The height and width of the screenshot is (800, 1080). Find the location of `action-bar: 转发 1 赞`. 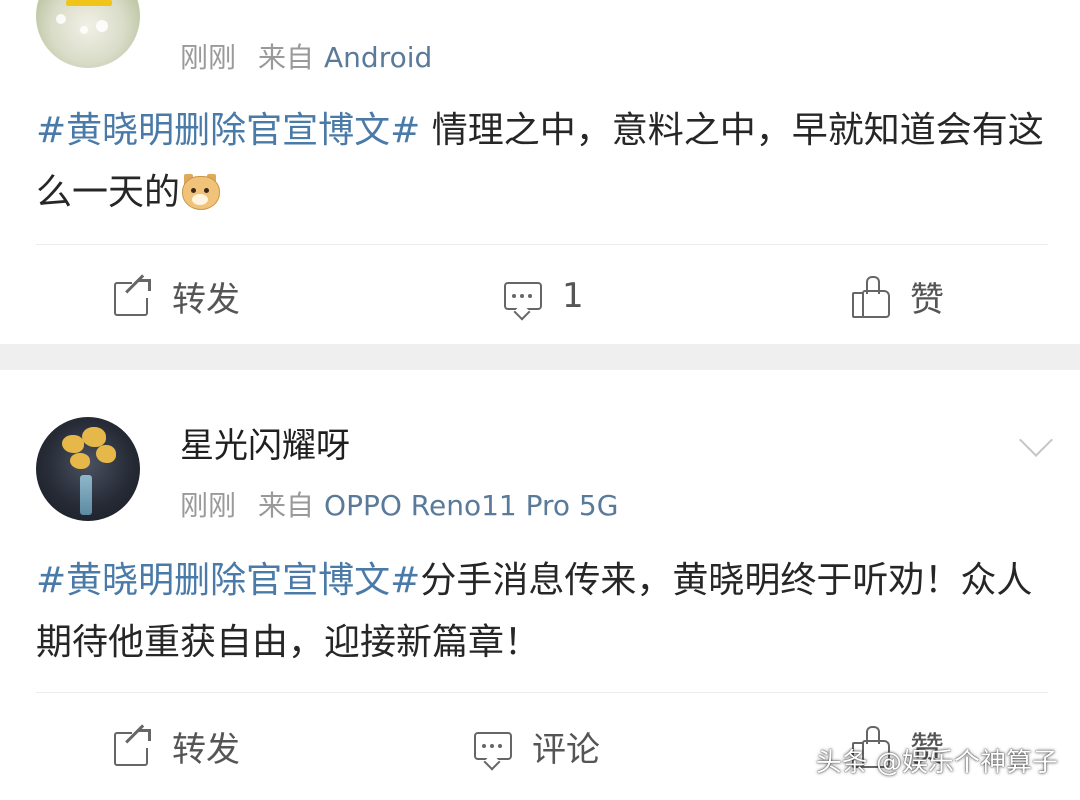

action-bar: 转发 1 赞 is located at coordinates (540, 296).